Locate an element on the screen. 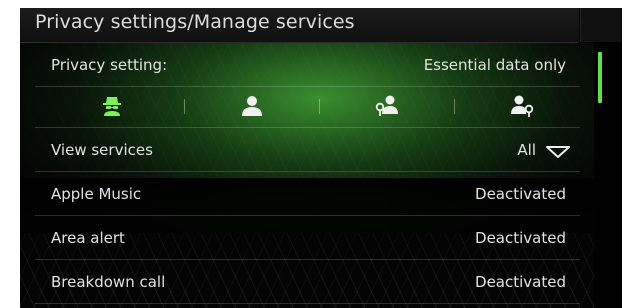  title-bar: Privacy settings/Manage services is located at coordinates (299, 25).